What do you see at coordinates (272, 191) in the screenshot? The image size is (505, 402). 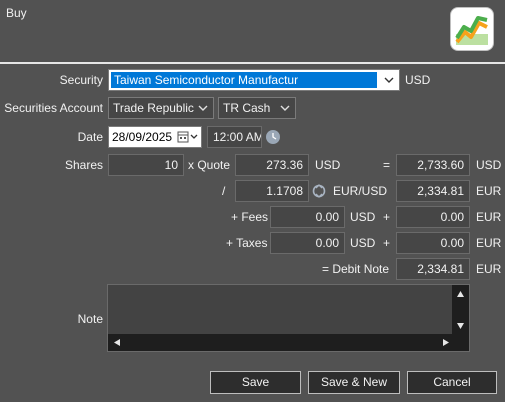 I see `exchange-rate-input: 1.1708` at bounding box center [272, 191].